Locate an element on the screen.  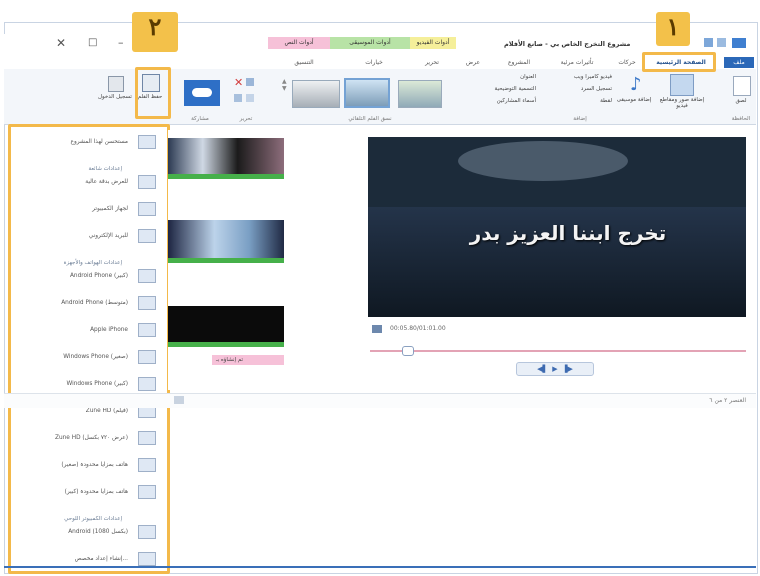
context-video-tools: أدوات الفيديو is located at coordinates (433, 43).